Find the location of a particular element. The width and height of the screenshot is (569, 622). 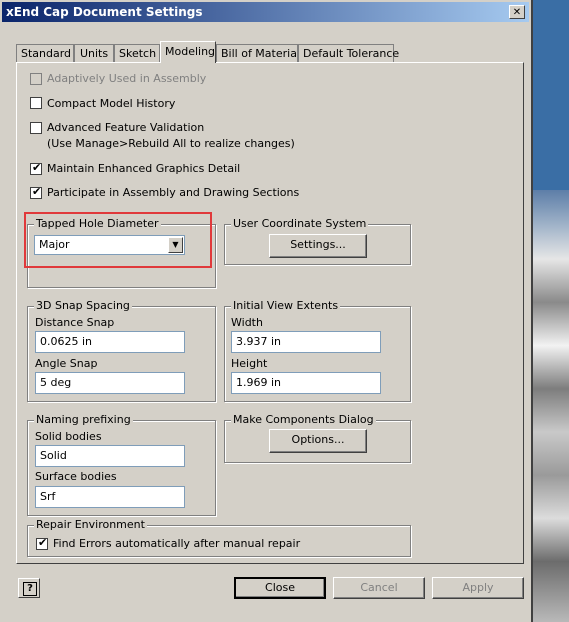

width-label: Width is located at coordinates (247, 322).